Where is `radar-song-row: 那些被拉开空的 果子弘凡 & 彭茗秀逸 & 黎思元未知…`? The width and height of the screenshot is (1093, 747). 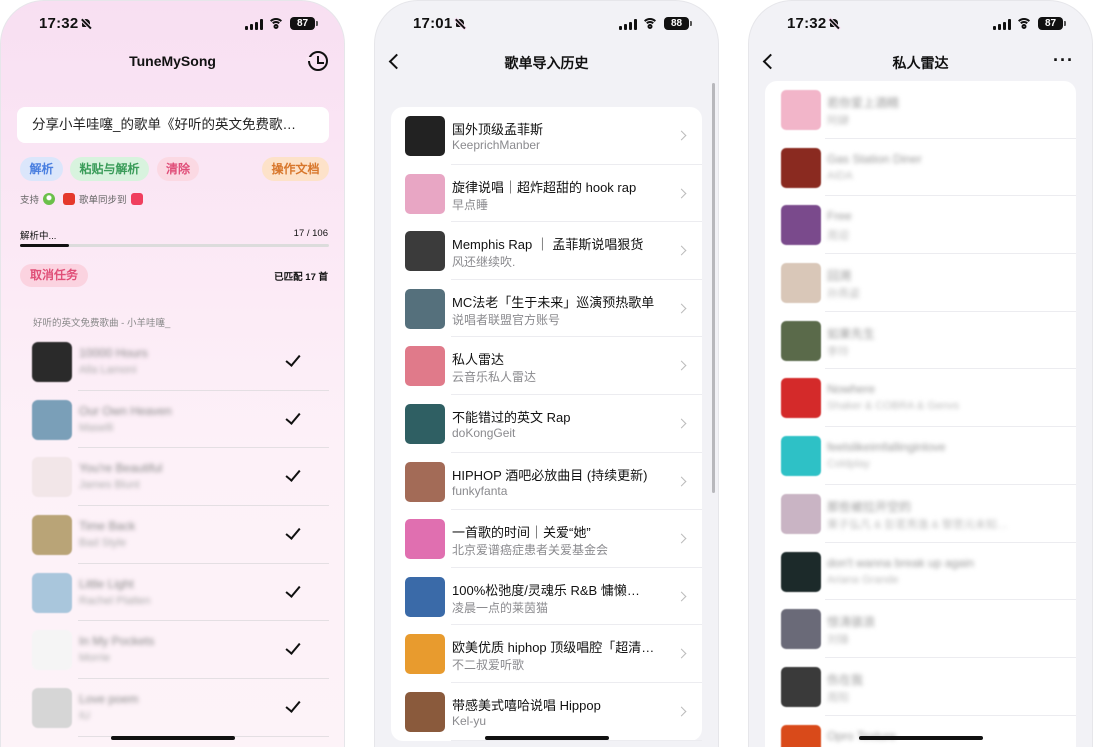
radar-song-row: 那些被拉开空的 果子弘凡 & 彭茗秀逸 & 黎思元未知… is located at coordinates (920, 514).